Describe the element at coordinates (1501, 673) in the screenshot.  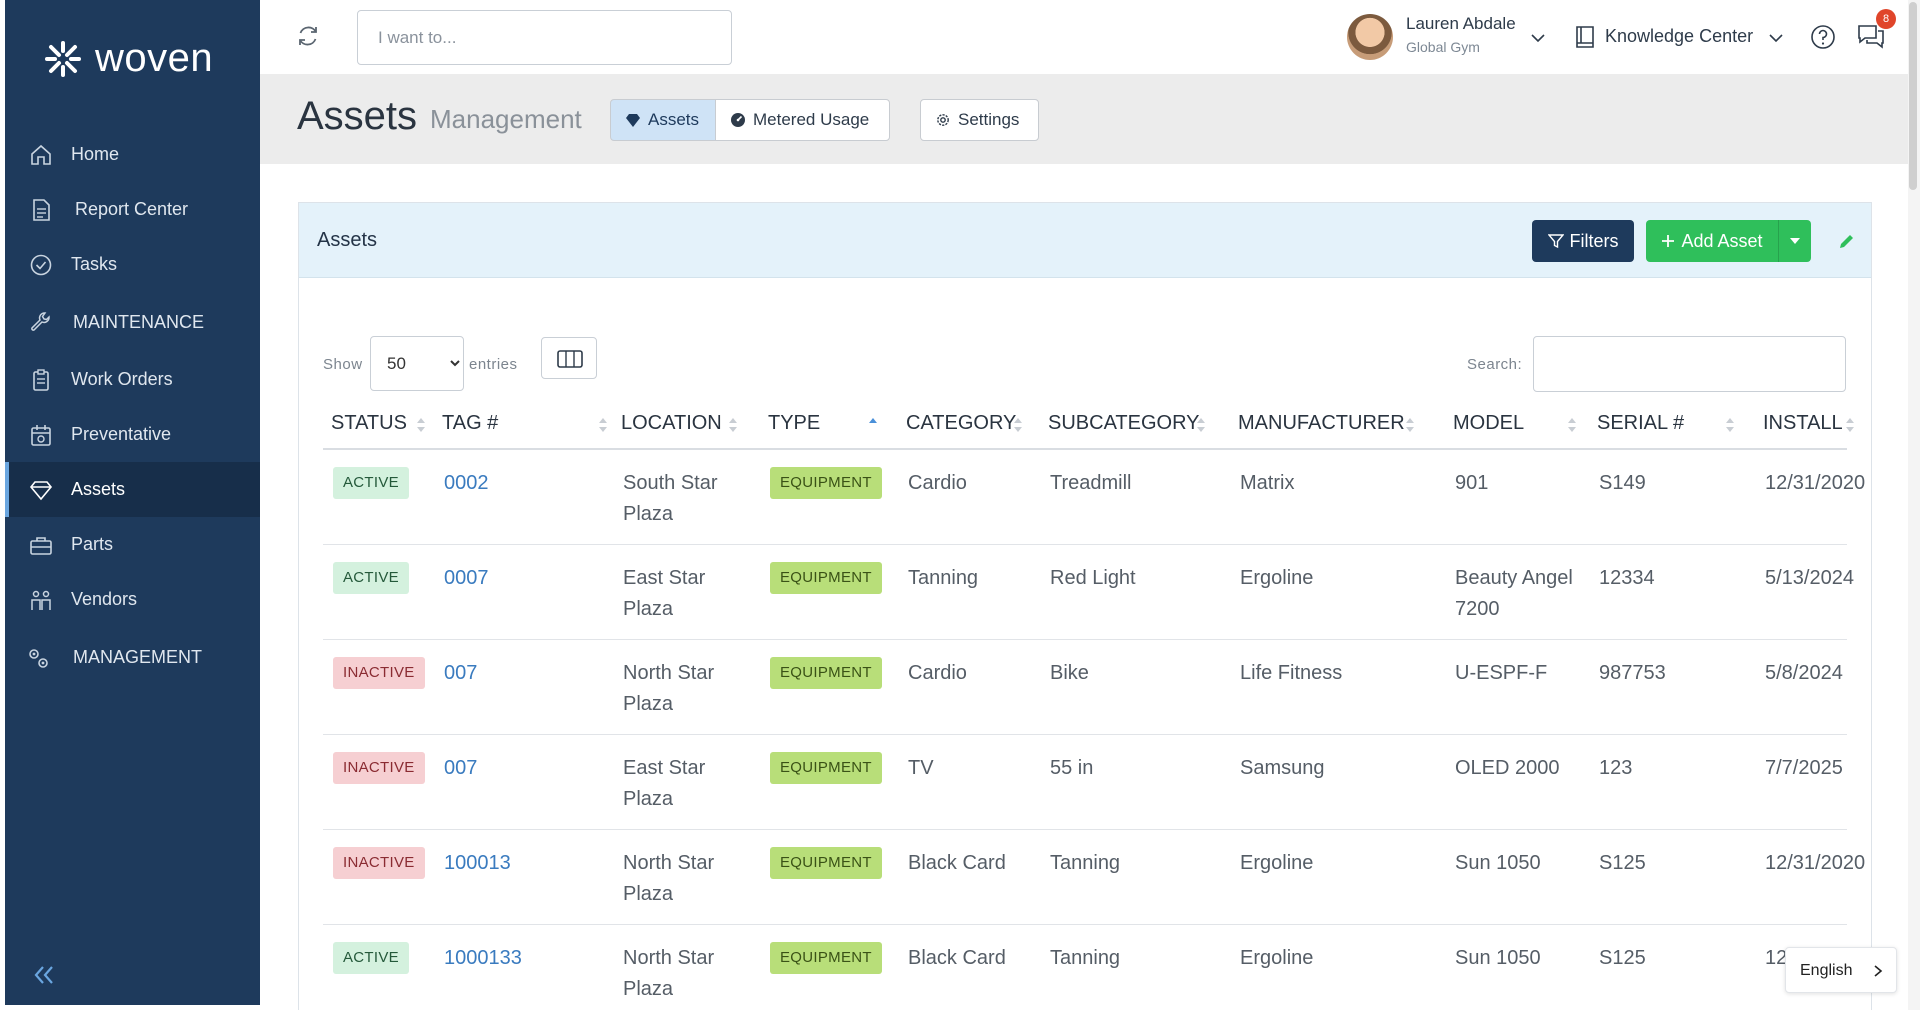
I see `model-cell: U-ESPF-F` at that location.